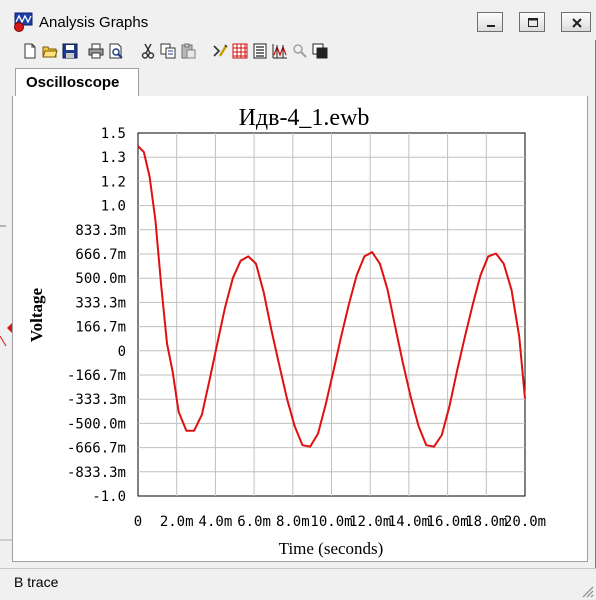 This screenshot has height=600, width=596. Describe the element at coordinates (331, 522) in the screenshot. I see `x-tick-label: 10.0m` at that location.